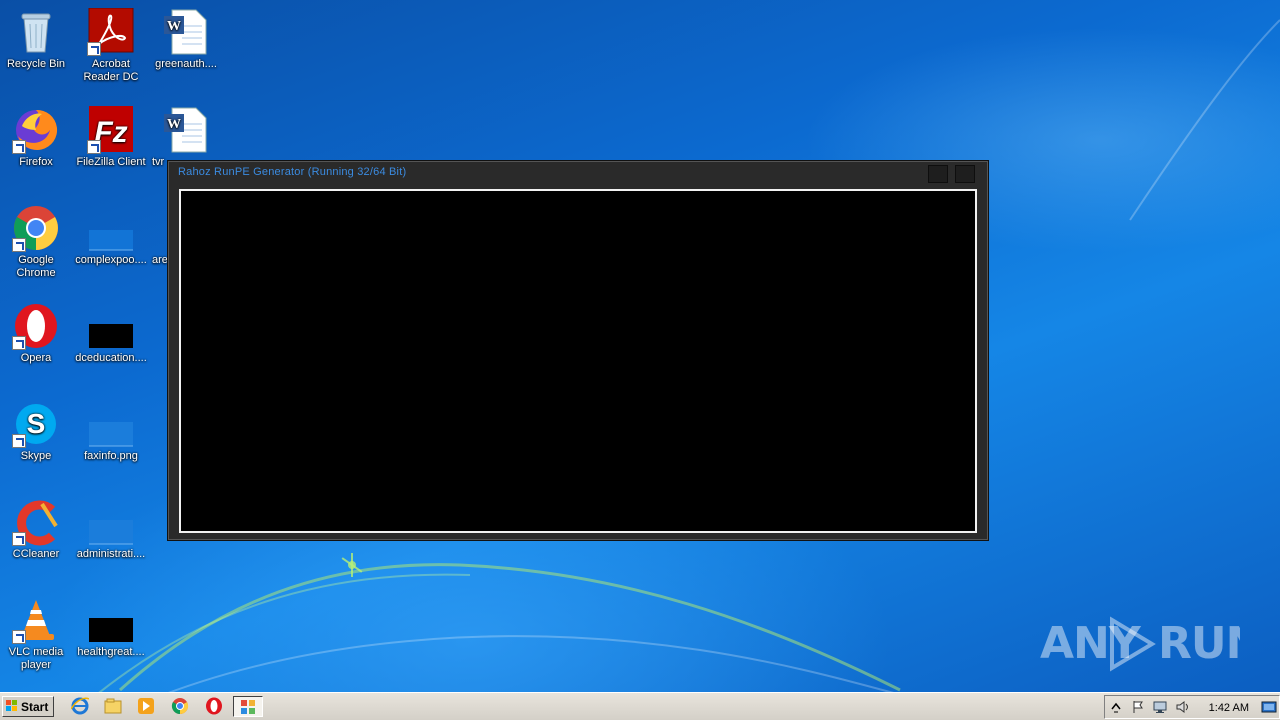  Describe the element at coordinates (11, 705) in the screenshot. I see `windows-flag-icon` at that location.